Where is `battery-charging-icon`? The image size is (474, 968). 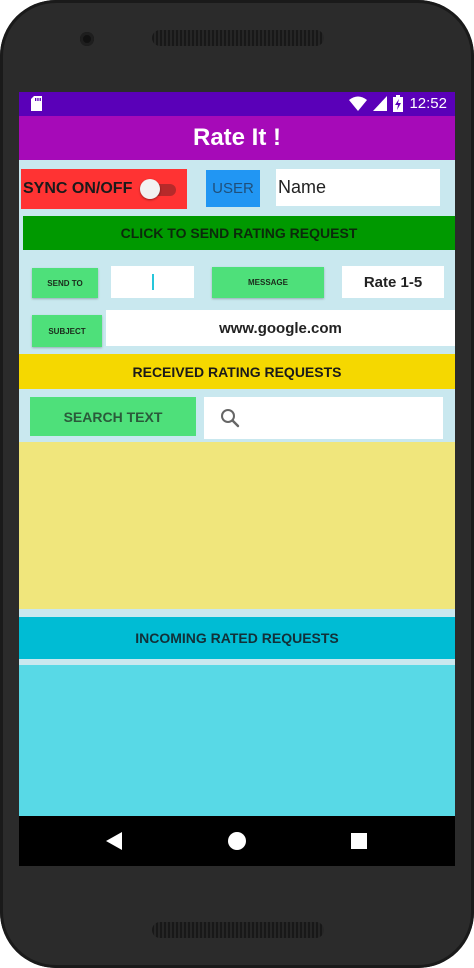
battery-charging-icon is located at coordinates (398, 103).